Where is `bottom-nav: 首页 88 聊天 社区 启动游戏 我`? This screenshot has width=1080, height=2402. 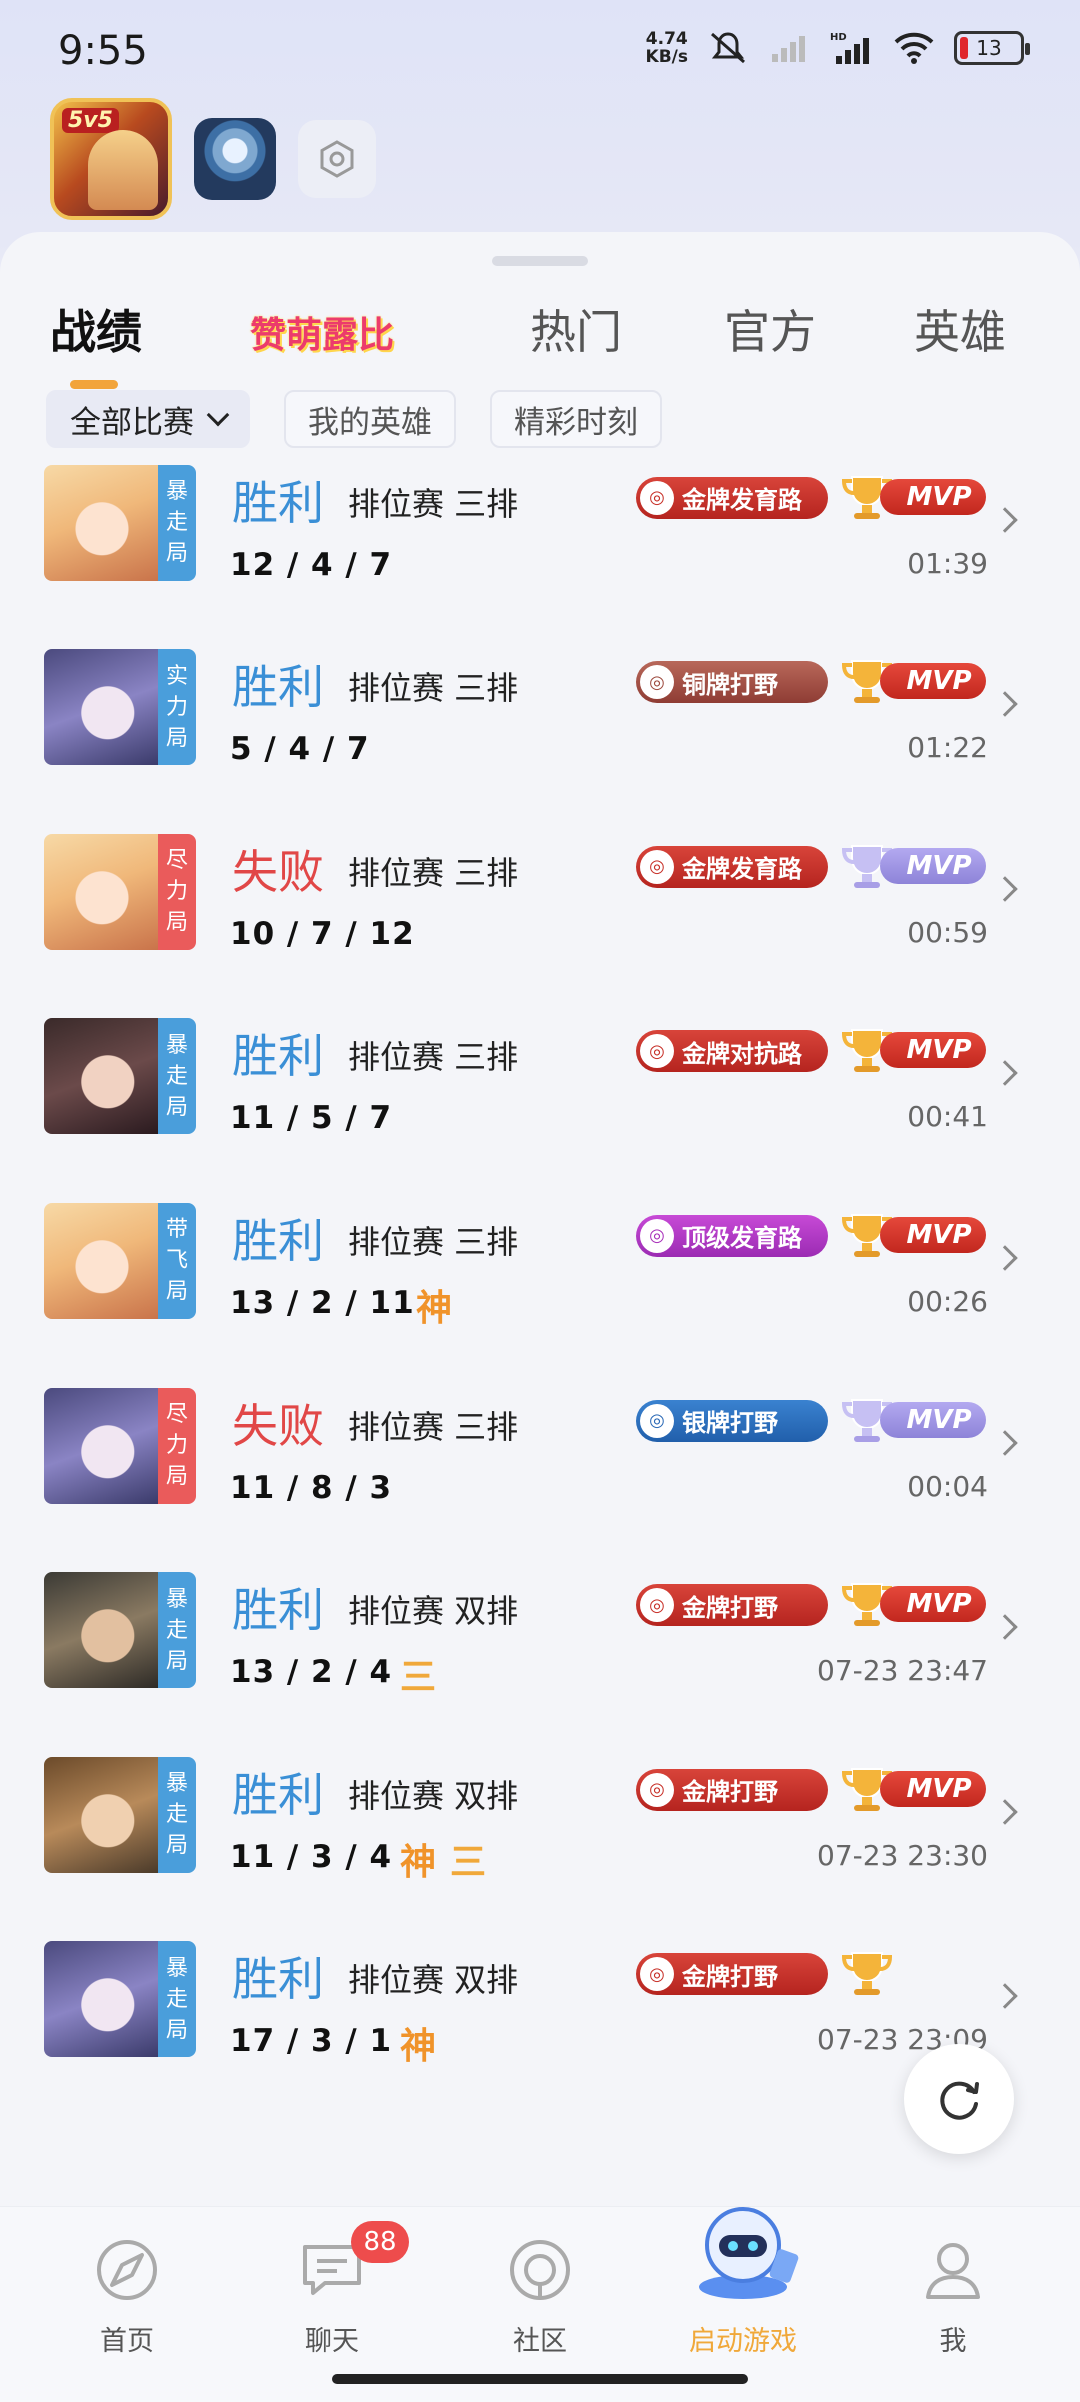
bottom-nav: 首页 88 聊天 社区 启动游戏 我 is located at coordinates (540, 2304).